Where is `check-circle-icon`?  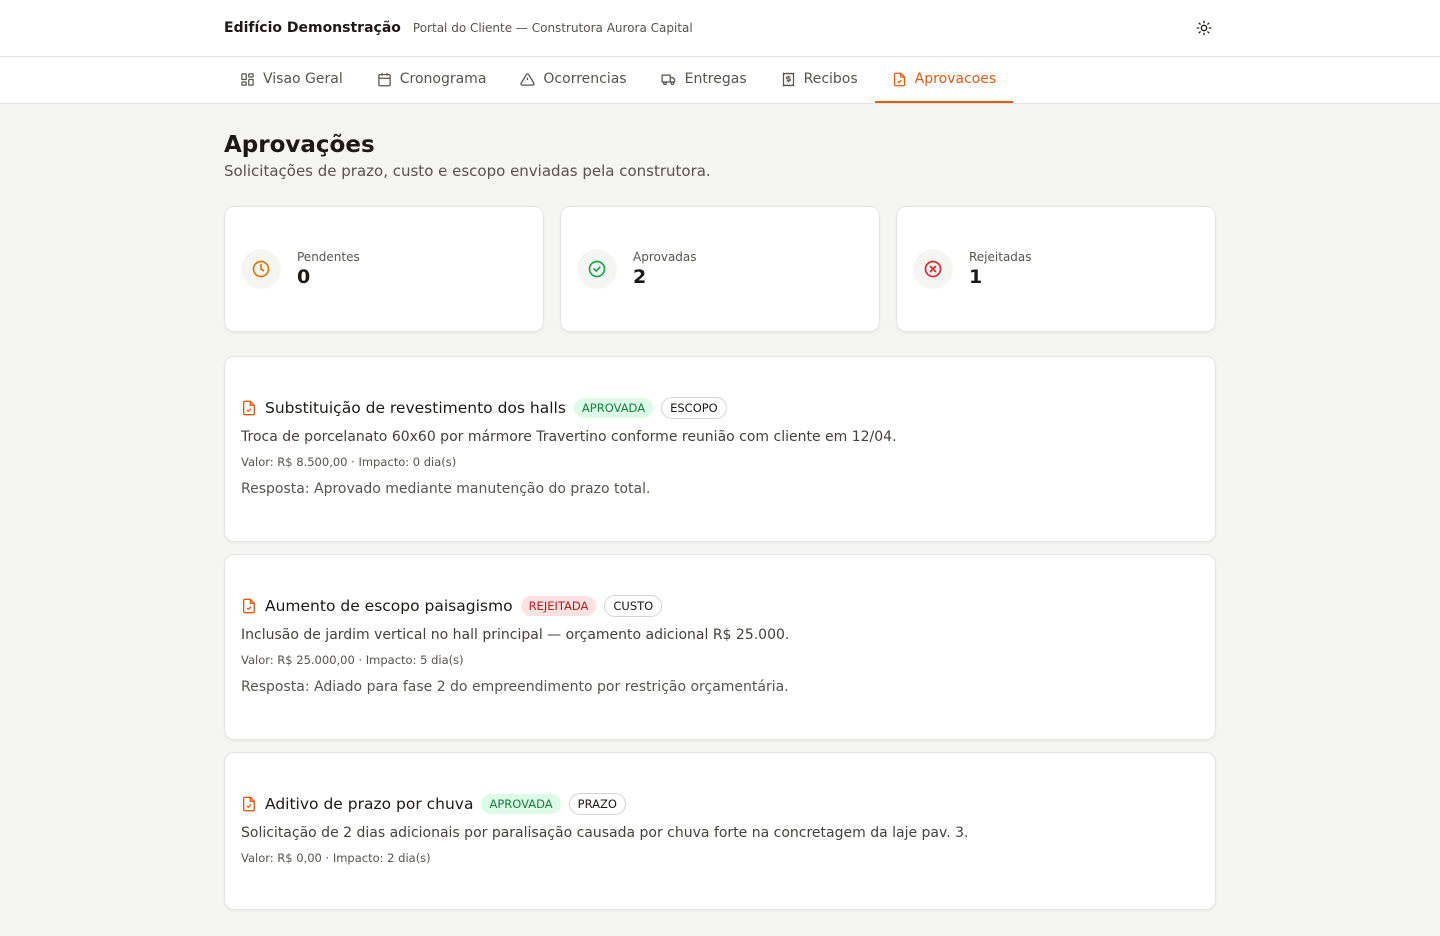
check-circle-icon is located at coordinates (597, 269).